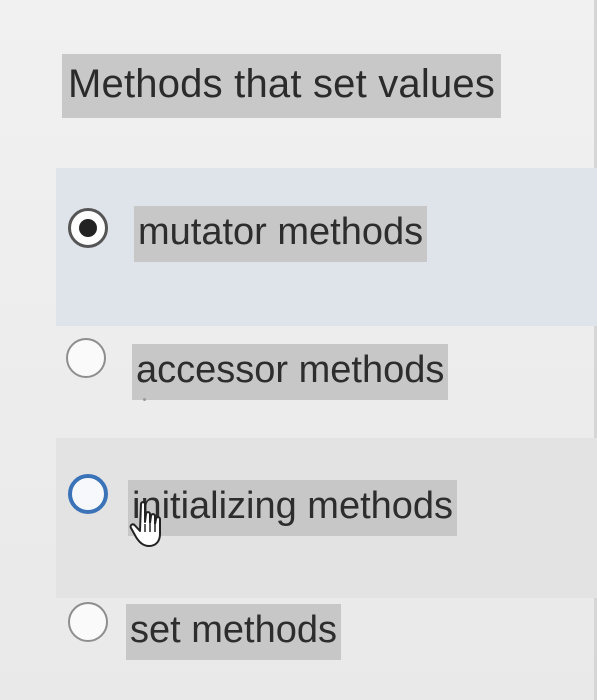 This screenshot has width=597, height=700. I want to click on radio-selected-dot-icon, so click(88, 228).